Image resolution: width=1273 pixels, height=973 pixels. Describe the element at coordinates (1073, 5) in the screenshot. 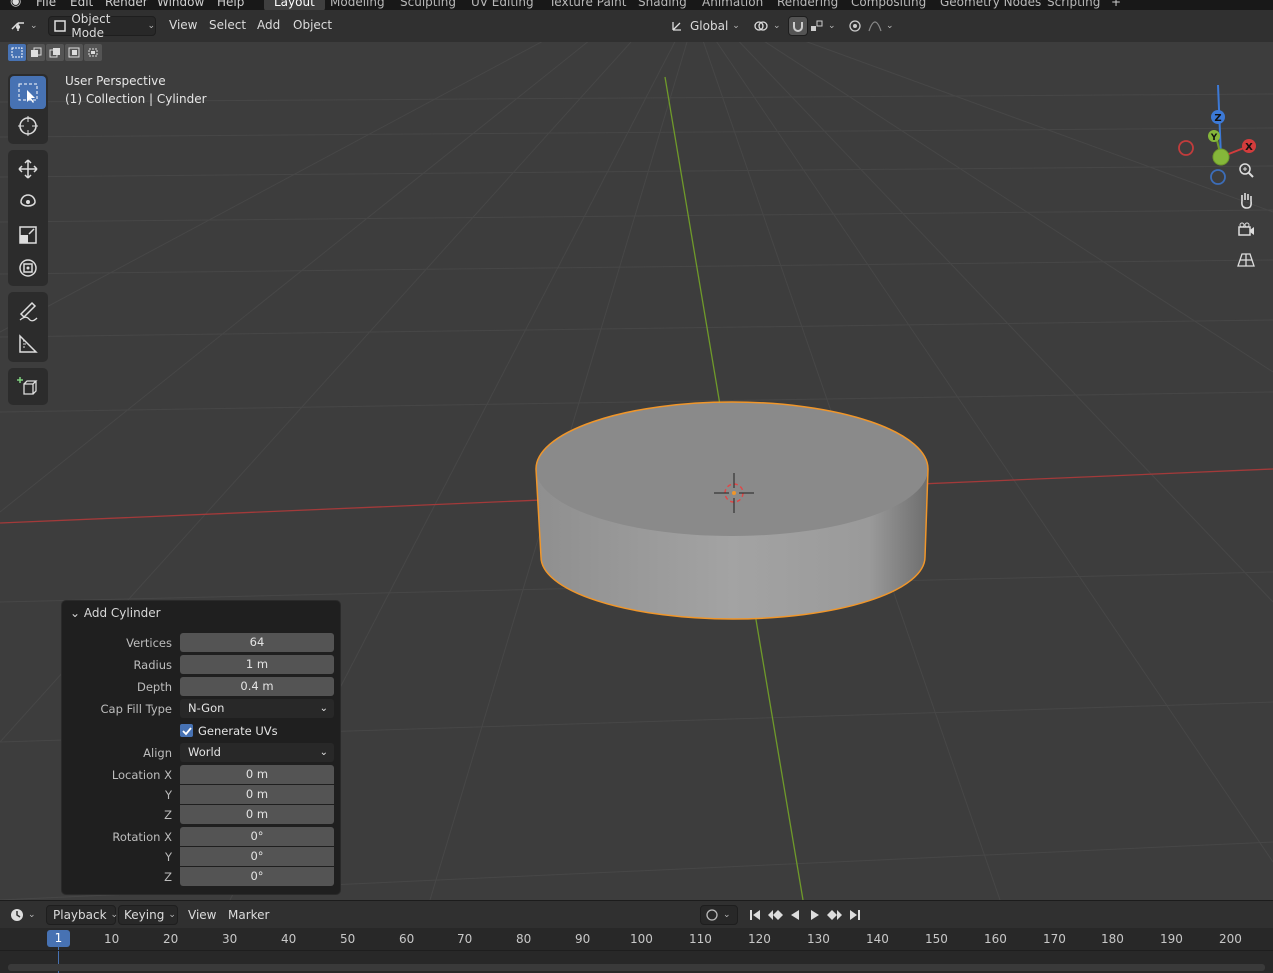

I see `tab-scripting: Scripting` at that location.